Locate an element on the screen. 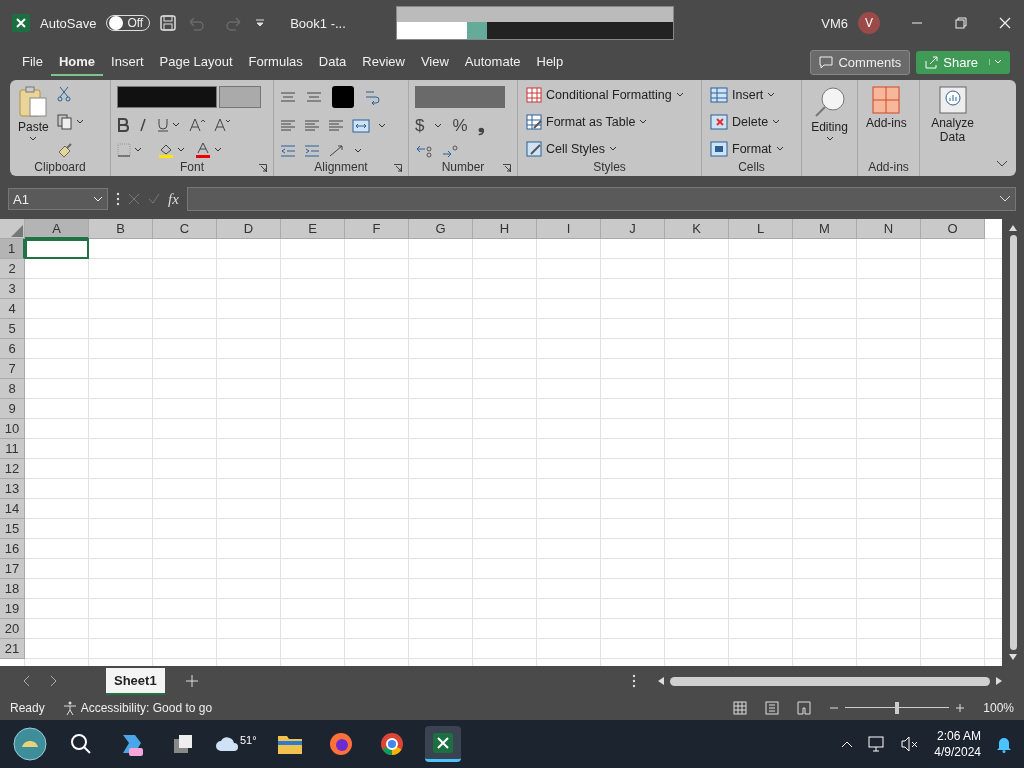 The image size is (1024, 768). italic-icon is located at coordinates (143, 125).